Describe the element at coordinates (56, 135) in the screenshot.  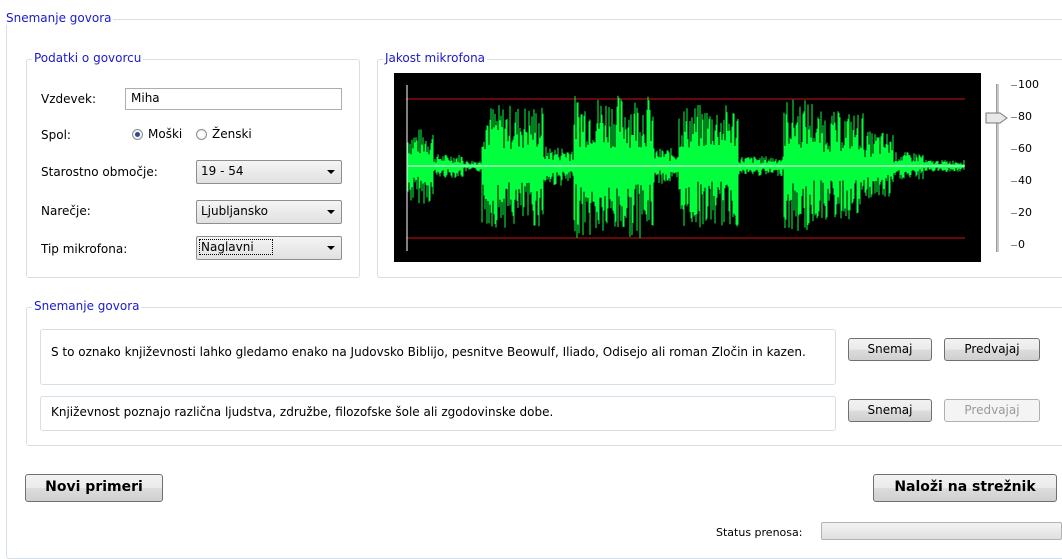
I see `gender-label: Spol:` at that location.